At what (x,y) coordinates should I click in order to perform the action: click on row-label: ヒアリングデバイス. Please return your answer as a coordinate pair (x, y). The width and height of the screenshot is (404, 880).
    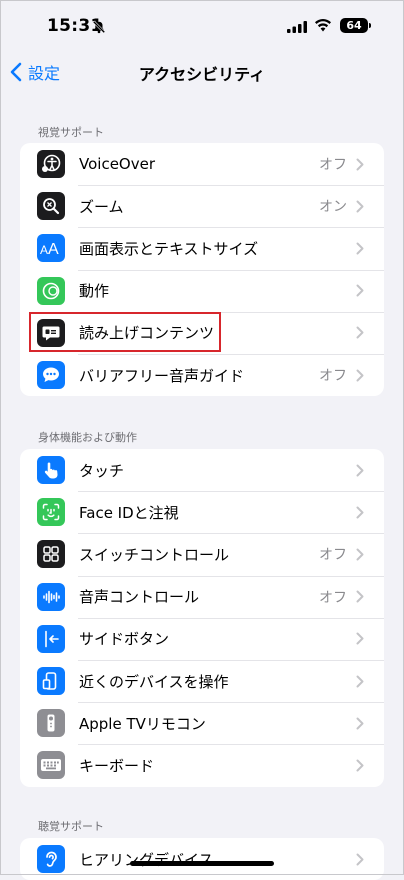
    Looking at the image, I should click on (146, 859).